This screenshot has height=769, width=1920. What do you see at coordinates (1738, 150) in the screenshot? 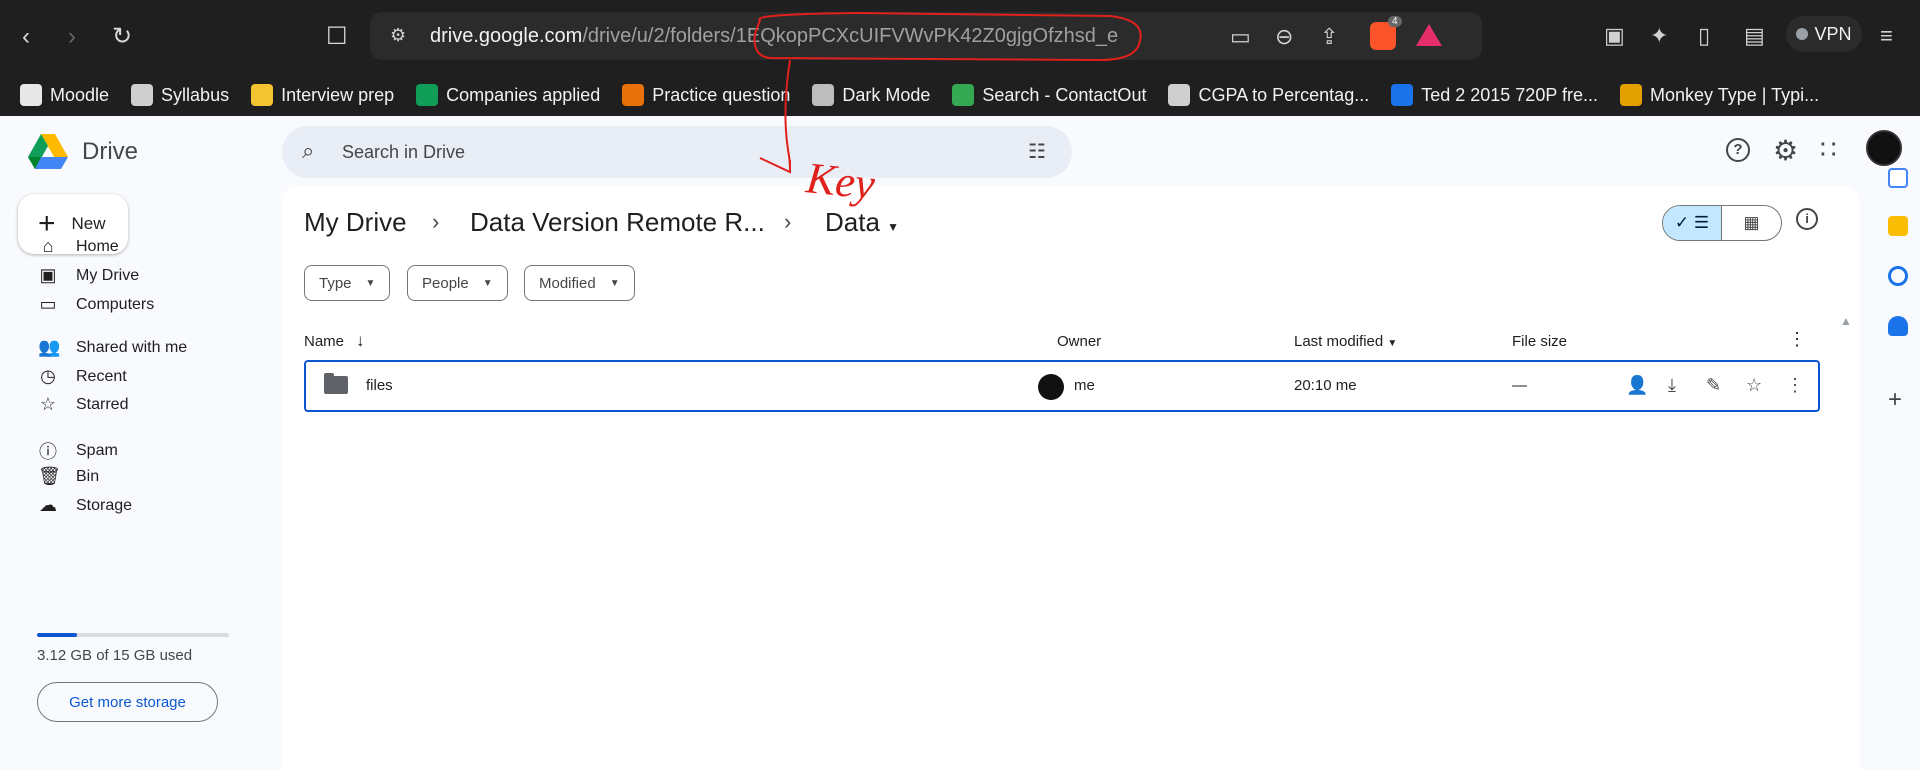
I see `help-icon: ?` at bounding box center [1738, 150].